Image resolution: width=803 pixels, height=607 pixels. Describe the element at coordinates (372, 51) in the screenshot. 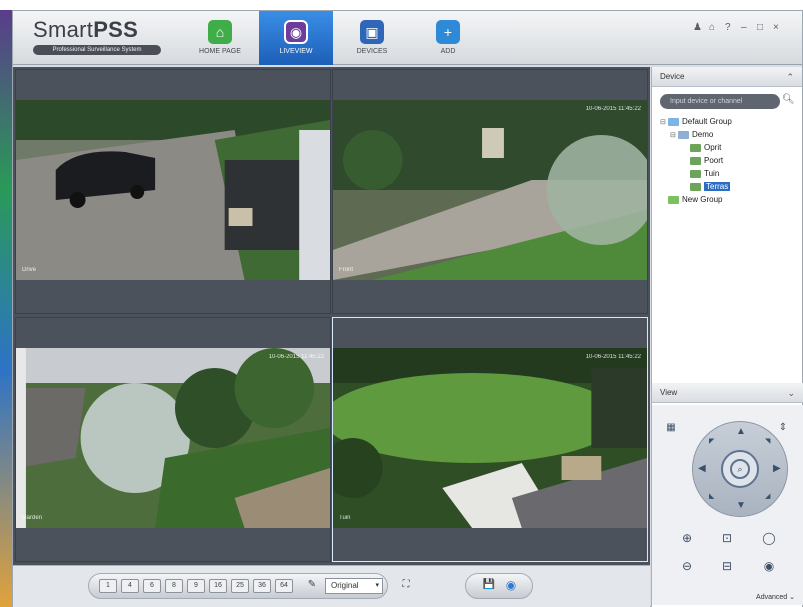

I see `nav-tab-label: DEVICES` at that location.